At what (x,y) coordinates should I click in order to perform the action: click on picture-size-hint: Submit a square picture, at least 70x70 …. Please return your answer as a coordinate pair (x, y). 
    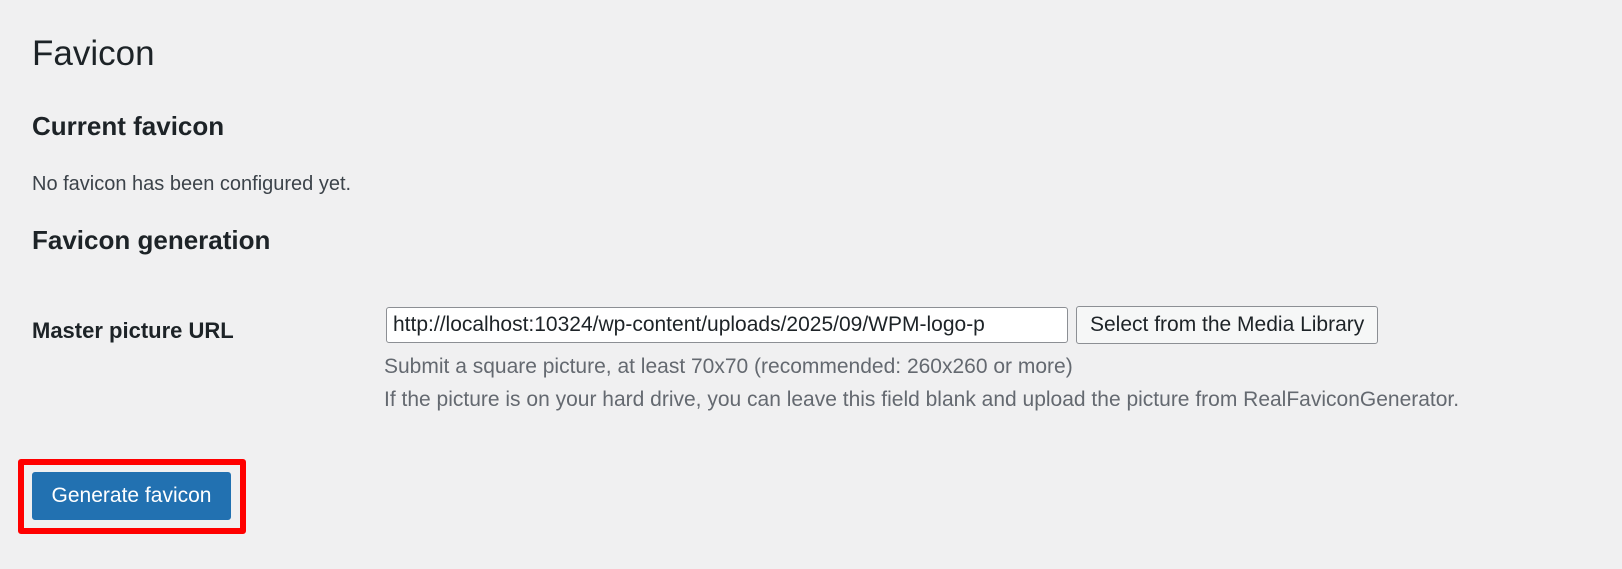
    Looking at the image, I should click on (728, 366).